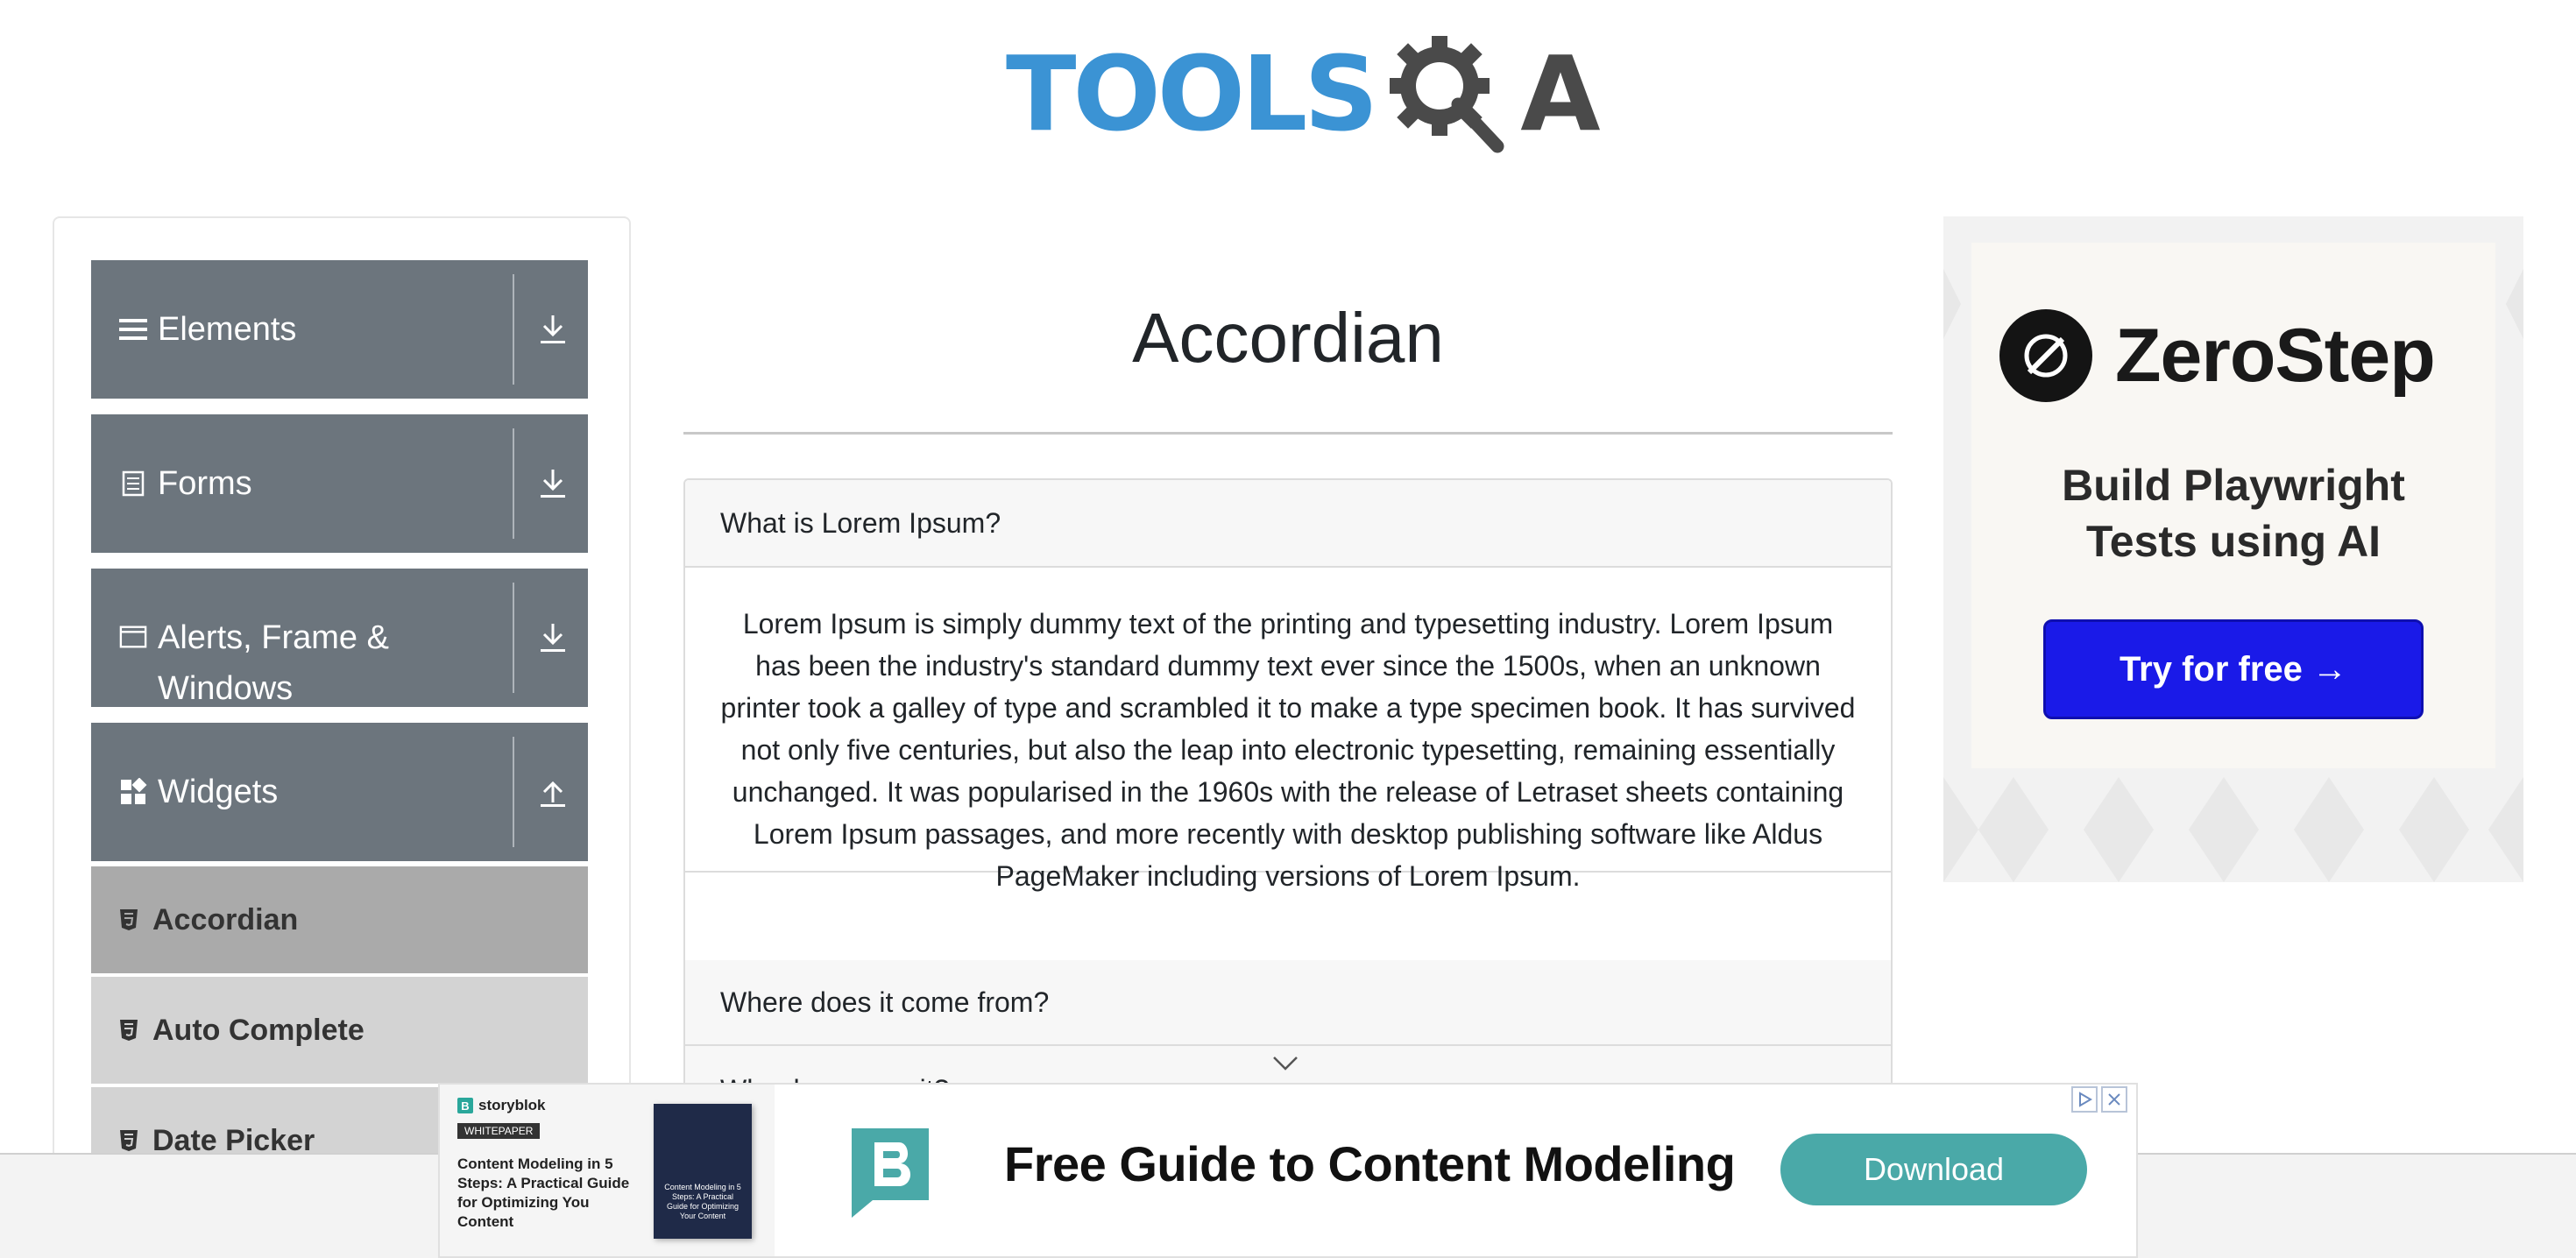 The image size is (2576, 1258). I want to click on accordion-section-what-is-lorem-ipsum: What is Lorem Ipsum?, so click(1288, 524).